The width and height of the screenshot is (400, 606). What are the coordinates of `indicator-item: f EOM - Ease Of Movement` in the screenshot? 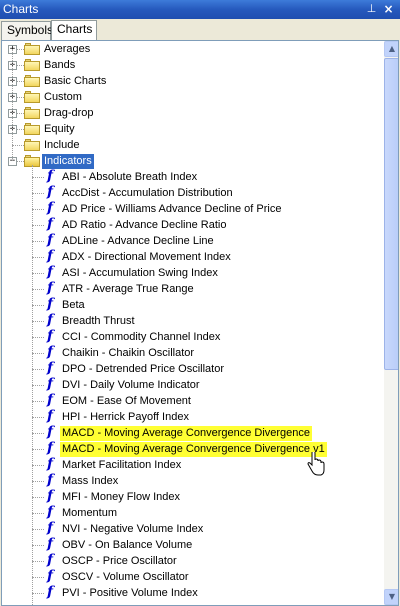 It's located at (193, 401).